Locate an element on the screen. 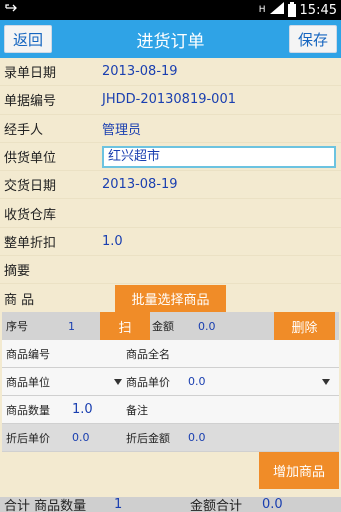 The image size is (341, 512). unit-dropdown-icon is located at coordinates (120, 381).